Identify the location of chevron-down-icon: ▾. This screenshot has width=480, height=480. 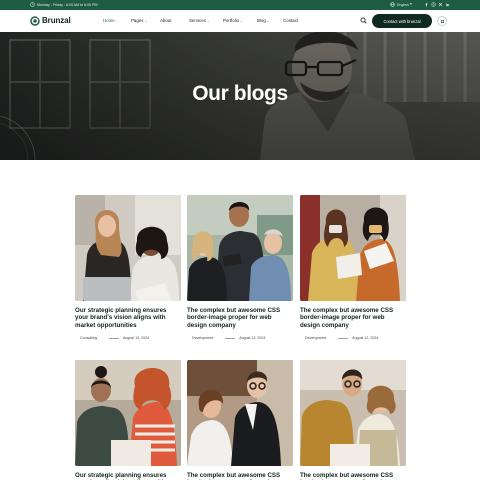
(411, 4).